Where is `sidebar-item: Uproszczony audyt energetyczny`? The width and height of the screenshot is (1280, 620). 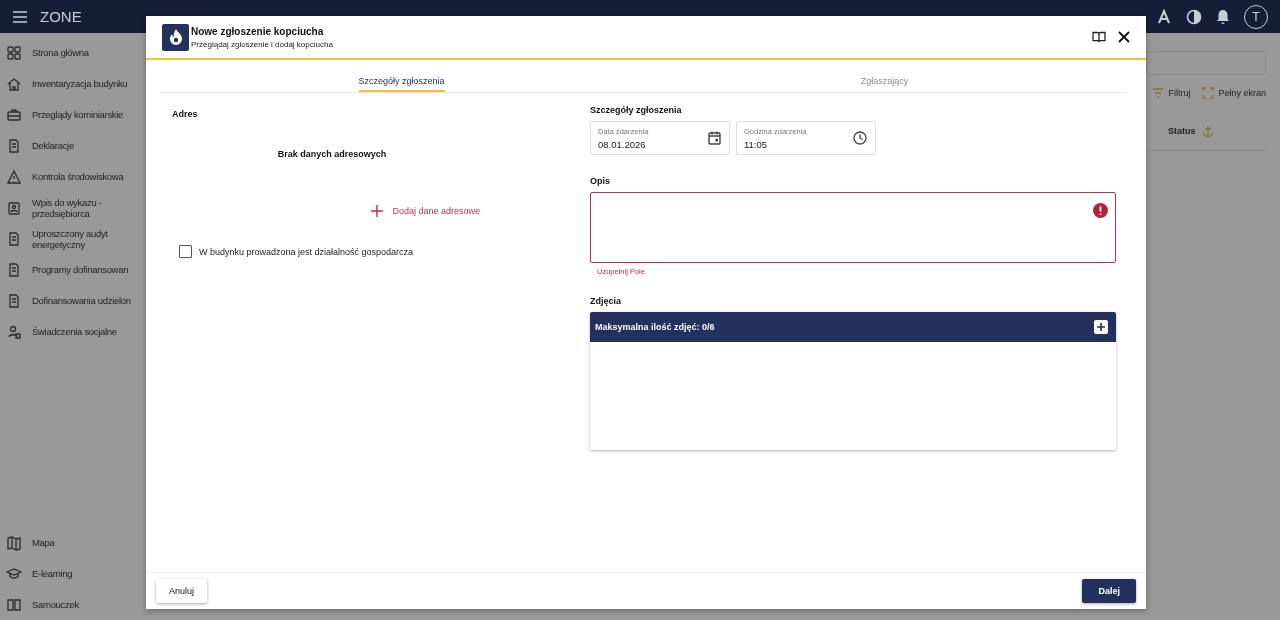
sidebar-item: Uproszczony audyt energetyczny is located at coordinates (73, 238).